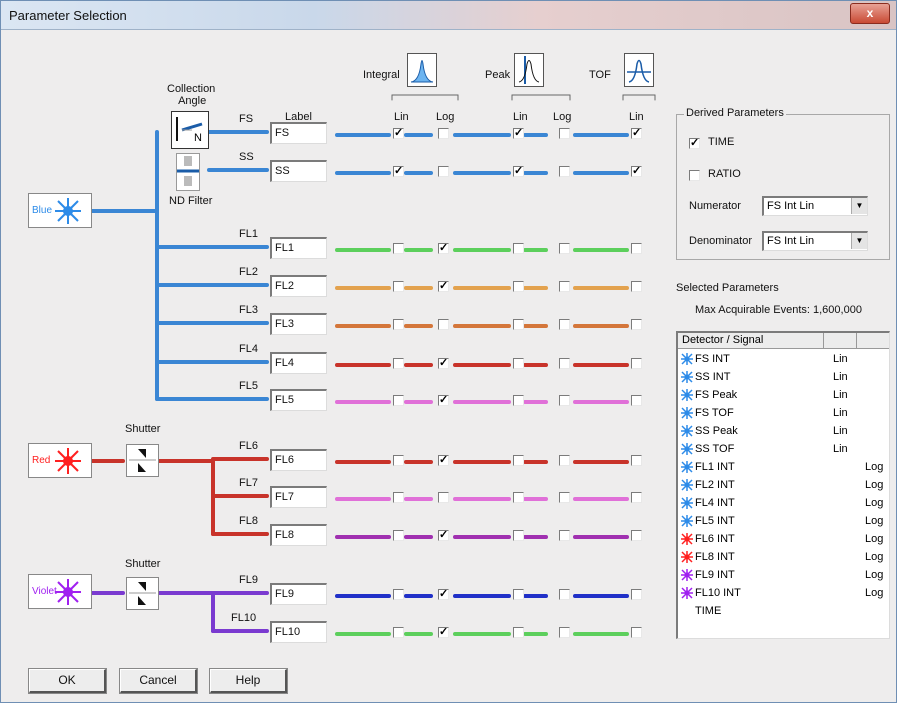 Image resolution: width=897 pixels, height=704 pixels. Describe the element at coordinates (443, 363) in the screenshot. I see `checkbox-fl4-1: ✓` at that location.